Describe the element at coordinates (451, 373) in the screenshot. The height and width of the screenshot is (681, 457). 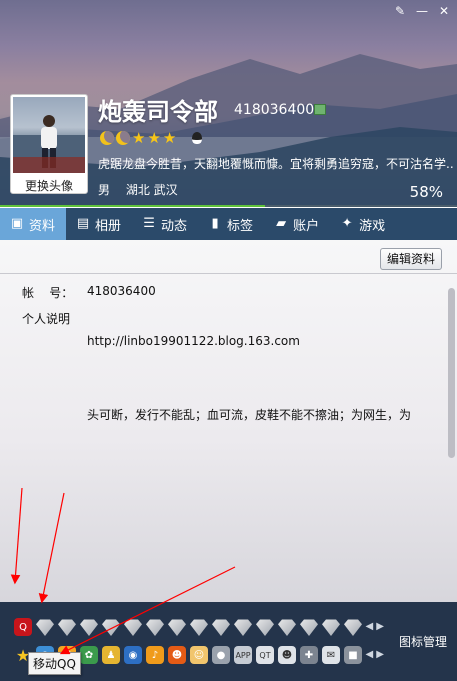
I see `scrollbar` at that location.